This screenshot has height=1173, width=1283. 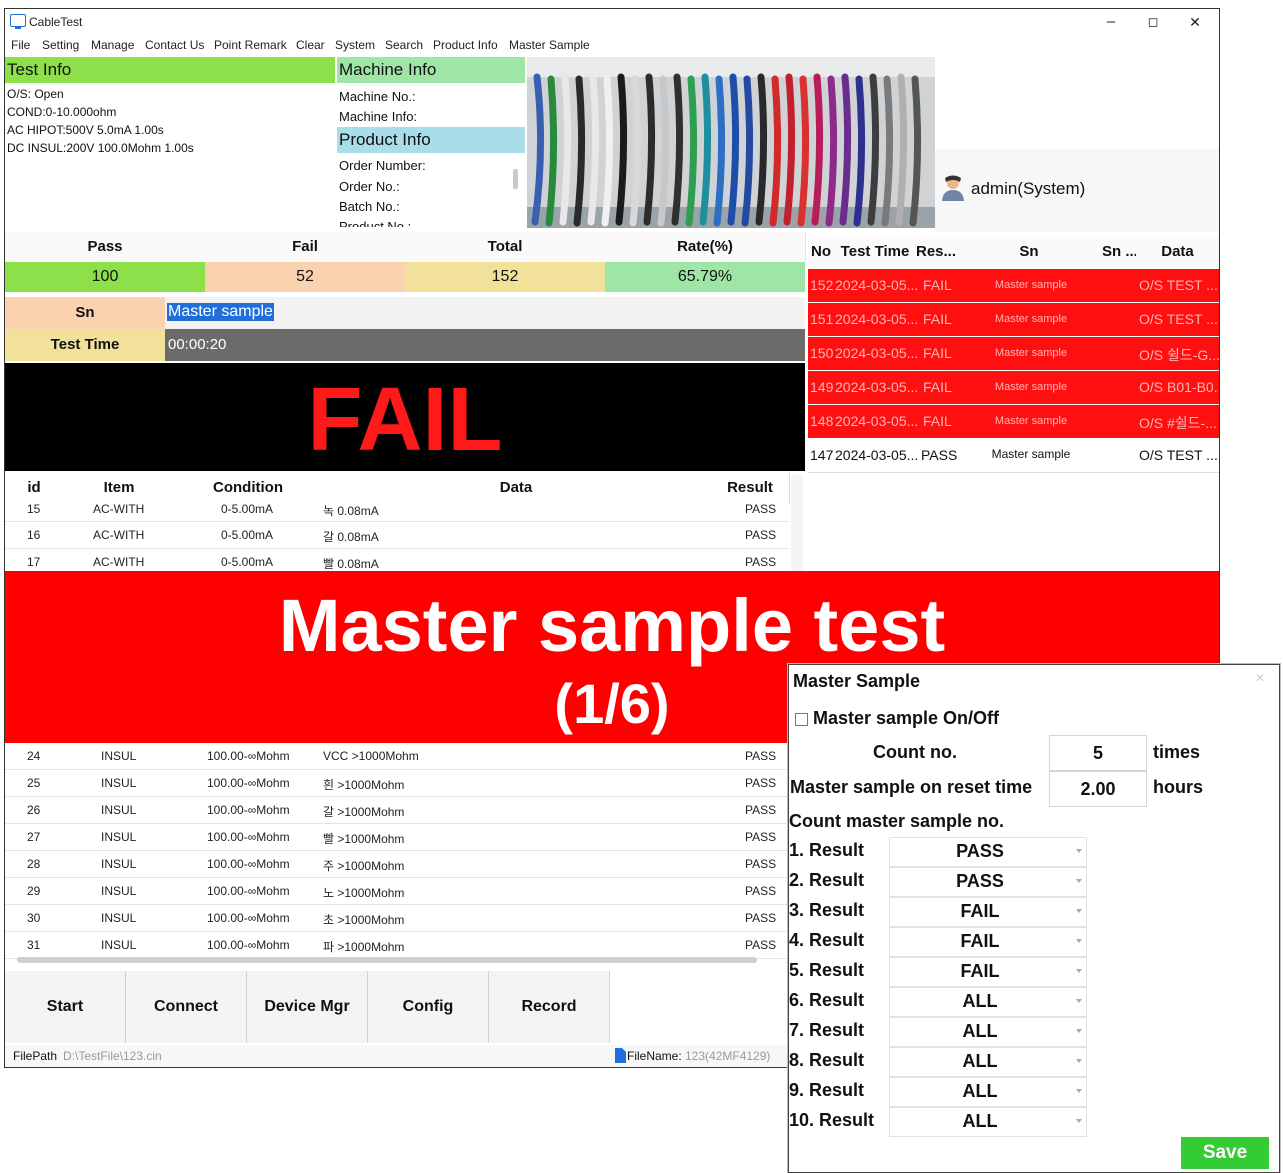 What do you see at coordinates (801, 719) in the screenshot?
I see `master-sample-onoff-checkbox` at bounding box center [801, 719].